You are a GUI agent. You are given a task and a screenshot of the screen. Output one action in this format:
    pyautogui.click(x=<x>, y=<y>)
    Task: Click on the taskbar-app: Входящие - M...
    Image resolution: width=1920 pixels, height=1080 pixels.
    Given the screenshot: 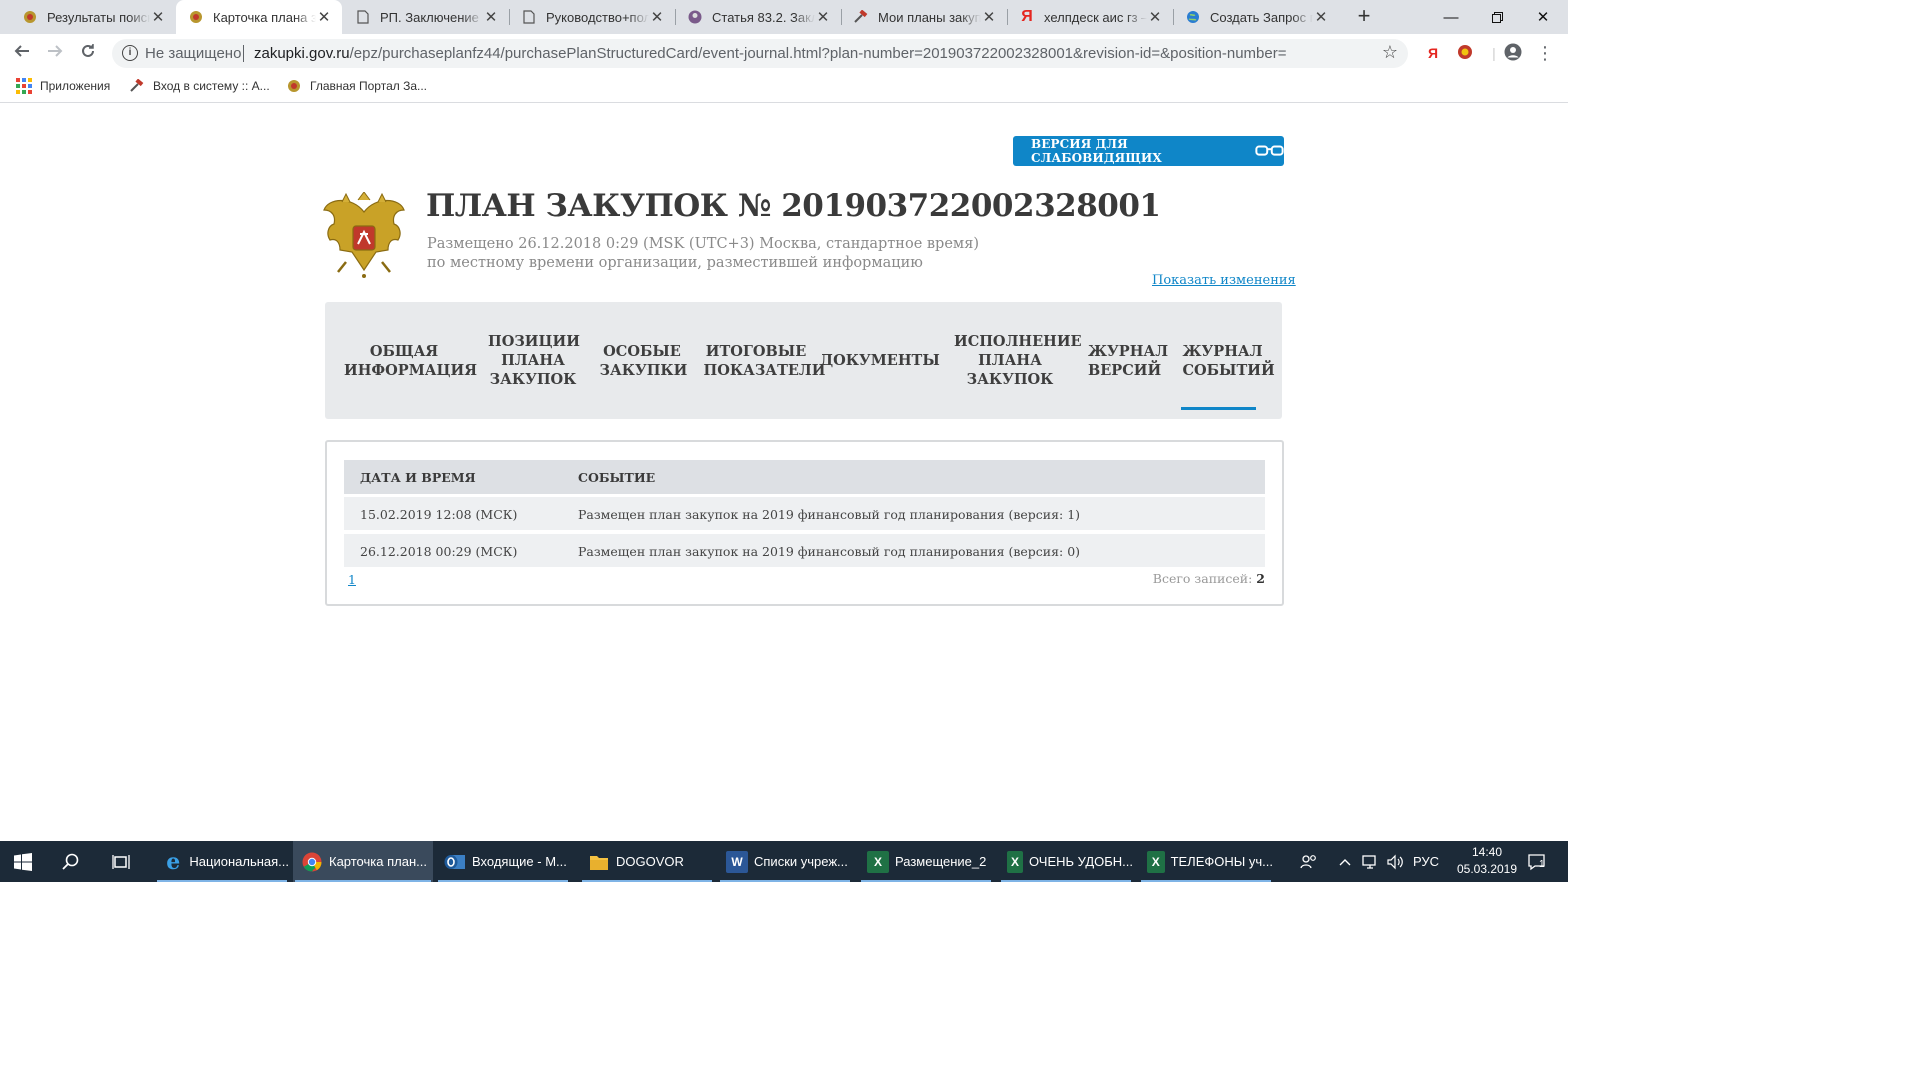 What is the action you would take?
    pyautogui.click(x=503, y=861)
    